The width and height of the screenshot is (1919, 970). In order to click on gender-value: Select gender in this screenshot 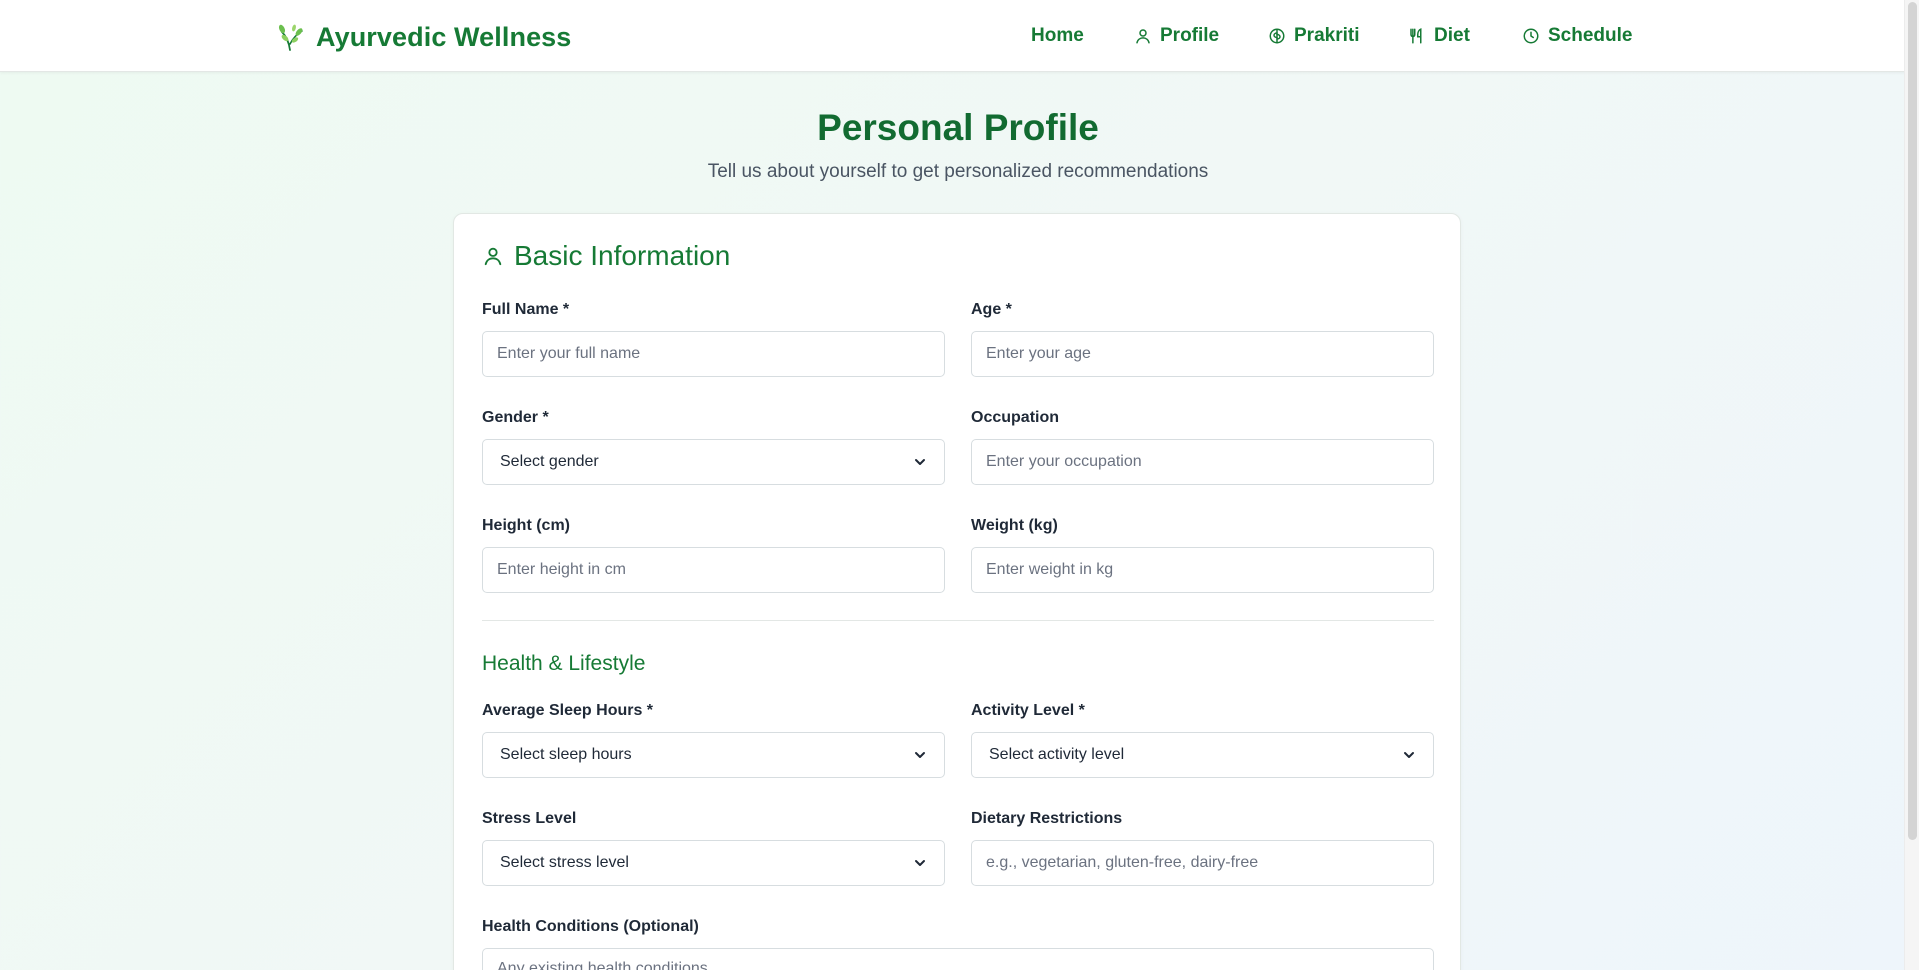, I will do `click(549, 461)`.